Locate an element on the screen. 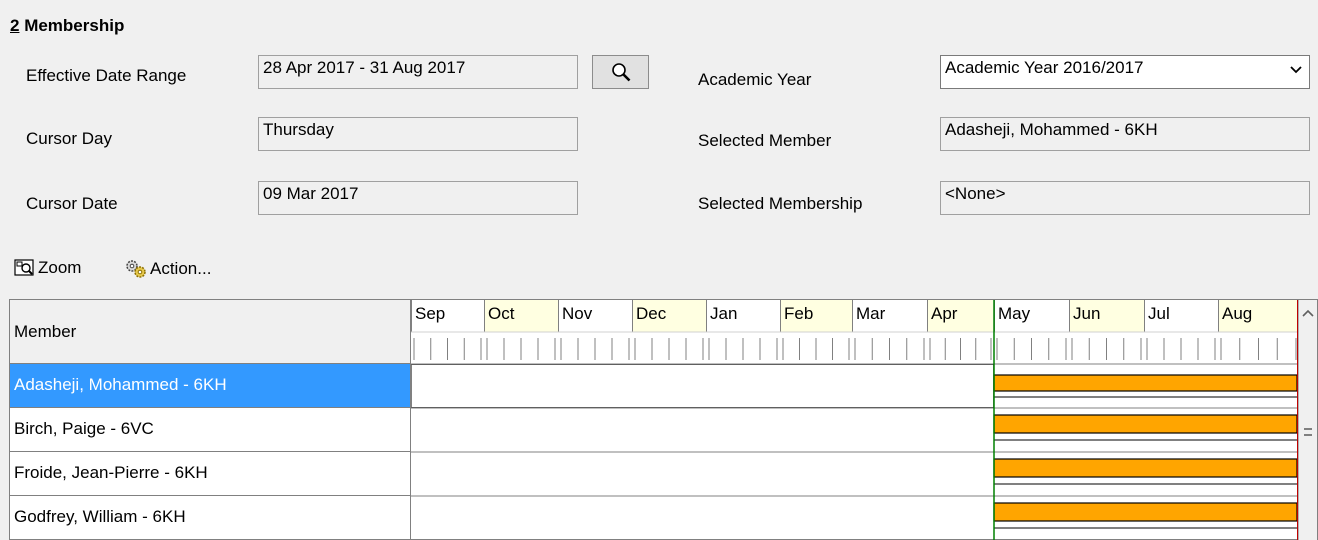 The image size is (1318, 540). cursor-day-label: Cursor Day is located at coordinates (69, 138).